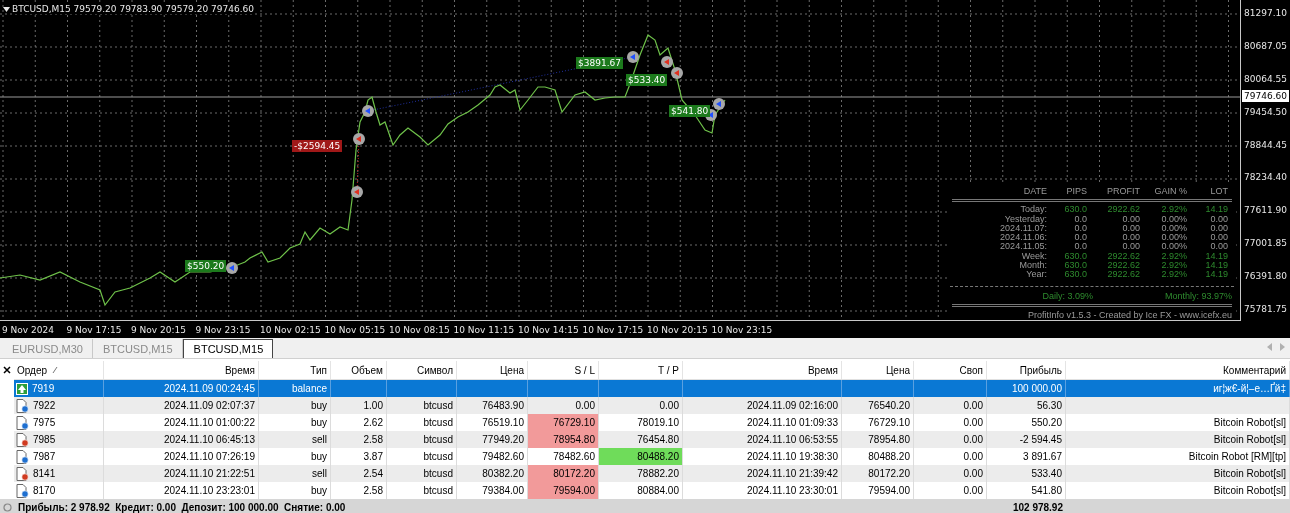 Image resolution: width=1290 pixels, height=513 pixels. Describe the element at coordinates (1034, 192) in the screenshot. I see `stats-header: DATE` at that location.